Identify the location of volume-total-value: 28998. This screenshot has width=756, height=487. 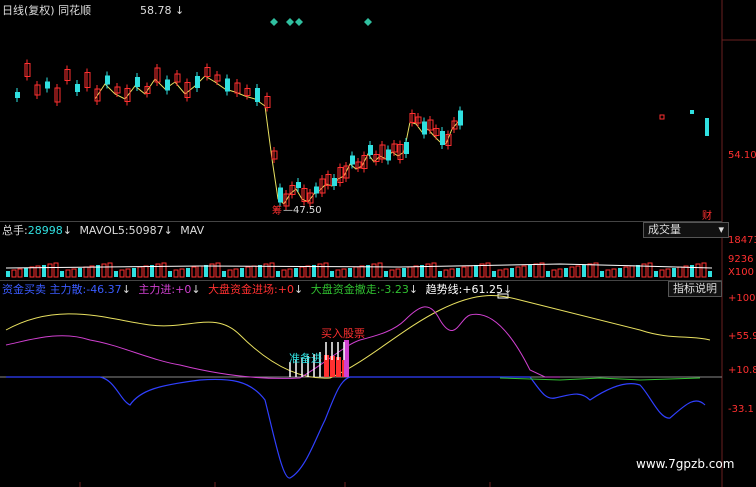
(45, 230).